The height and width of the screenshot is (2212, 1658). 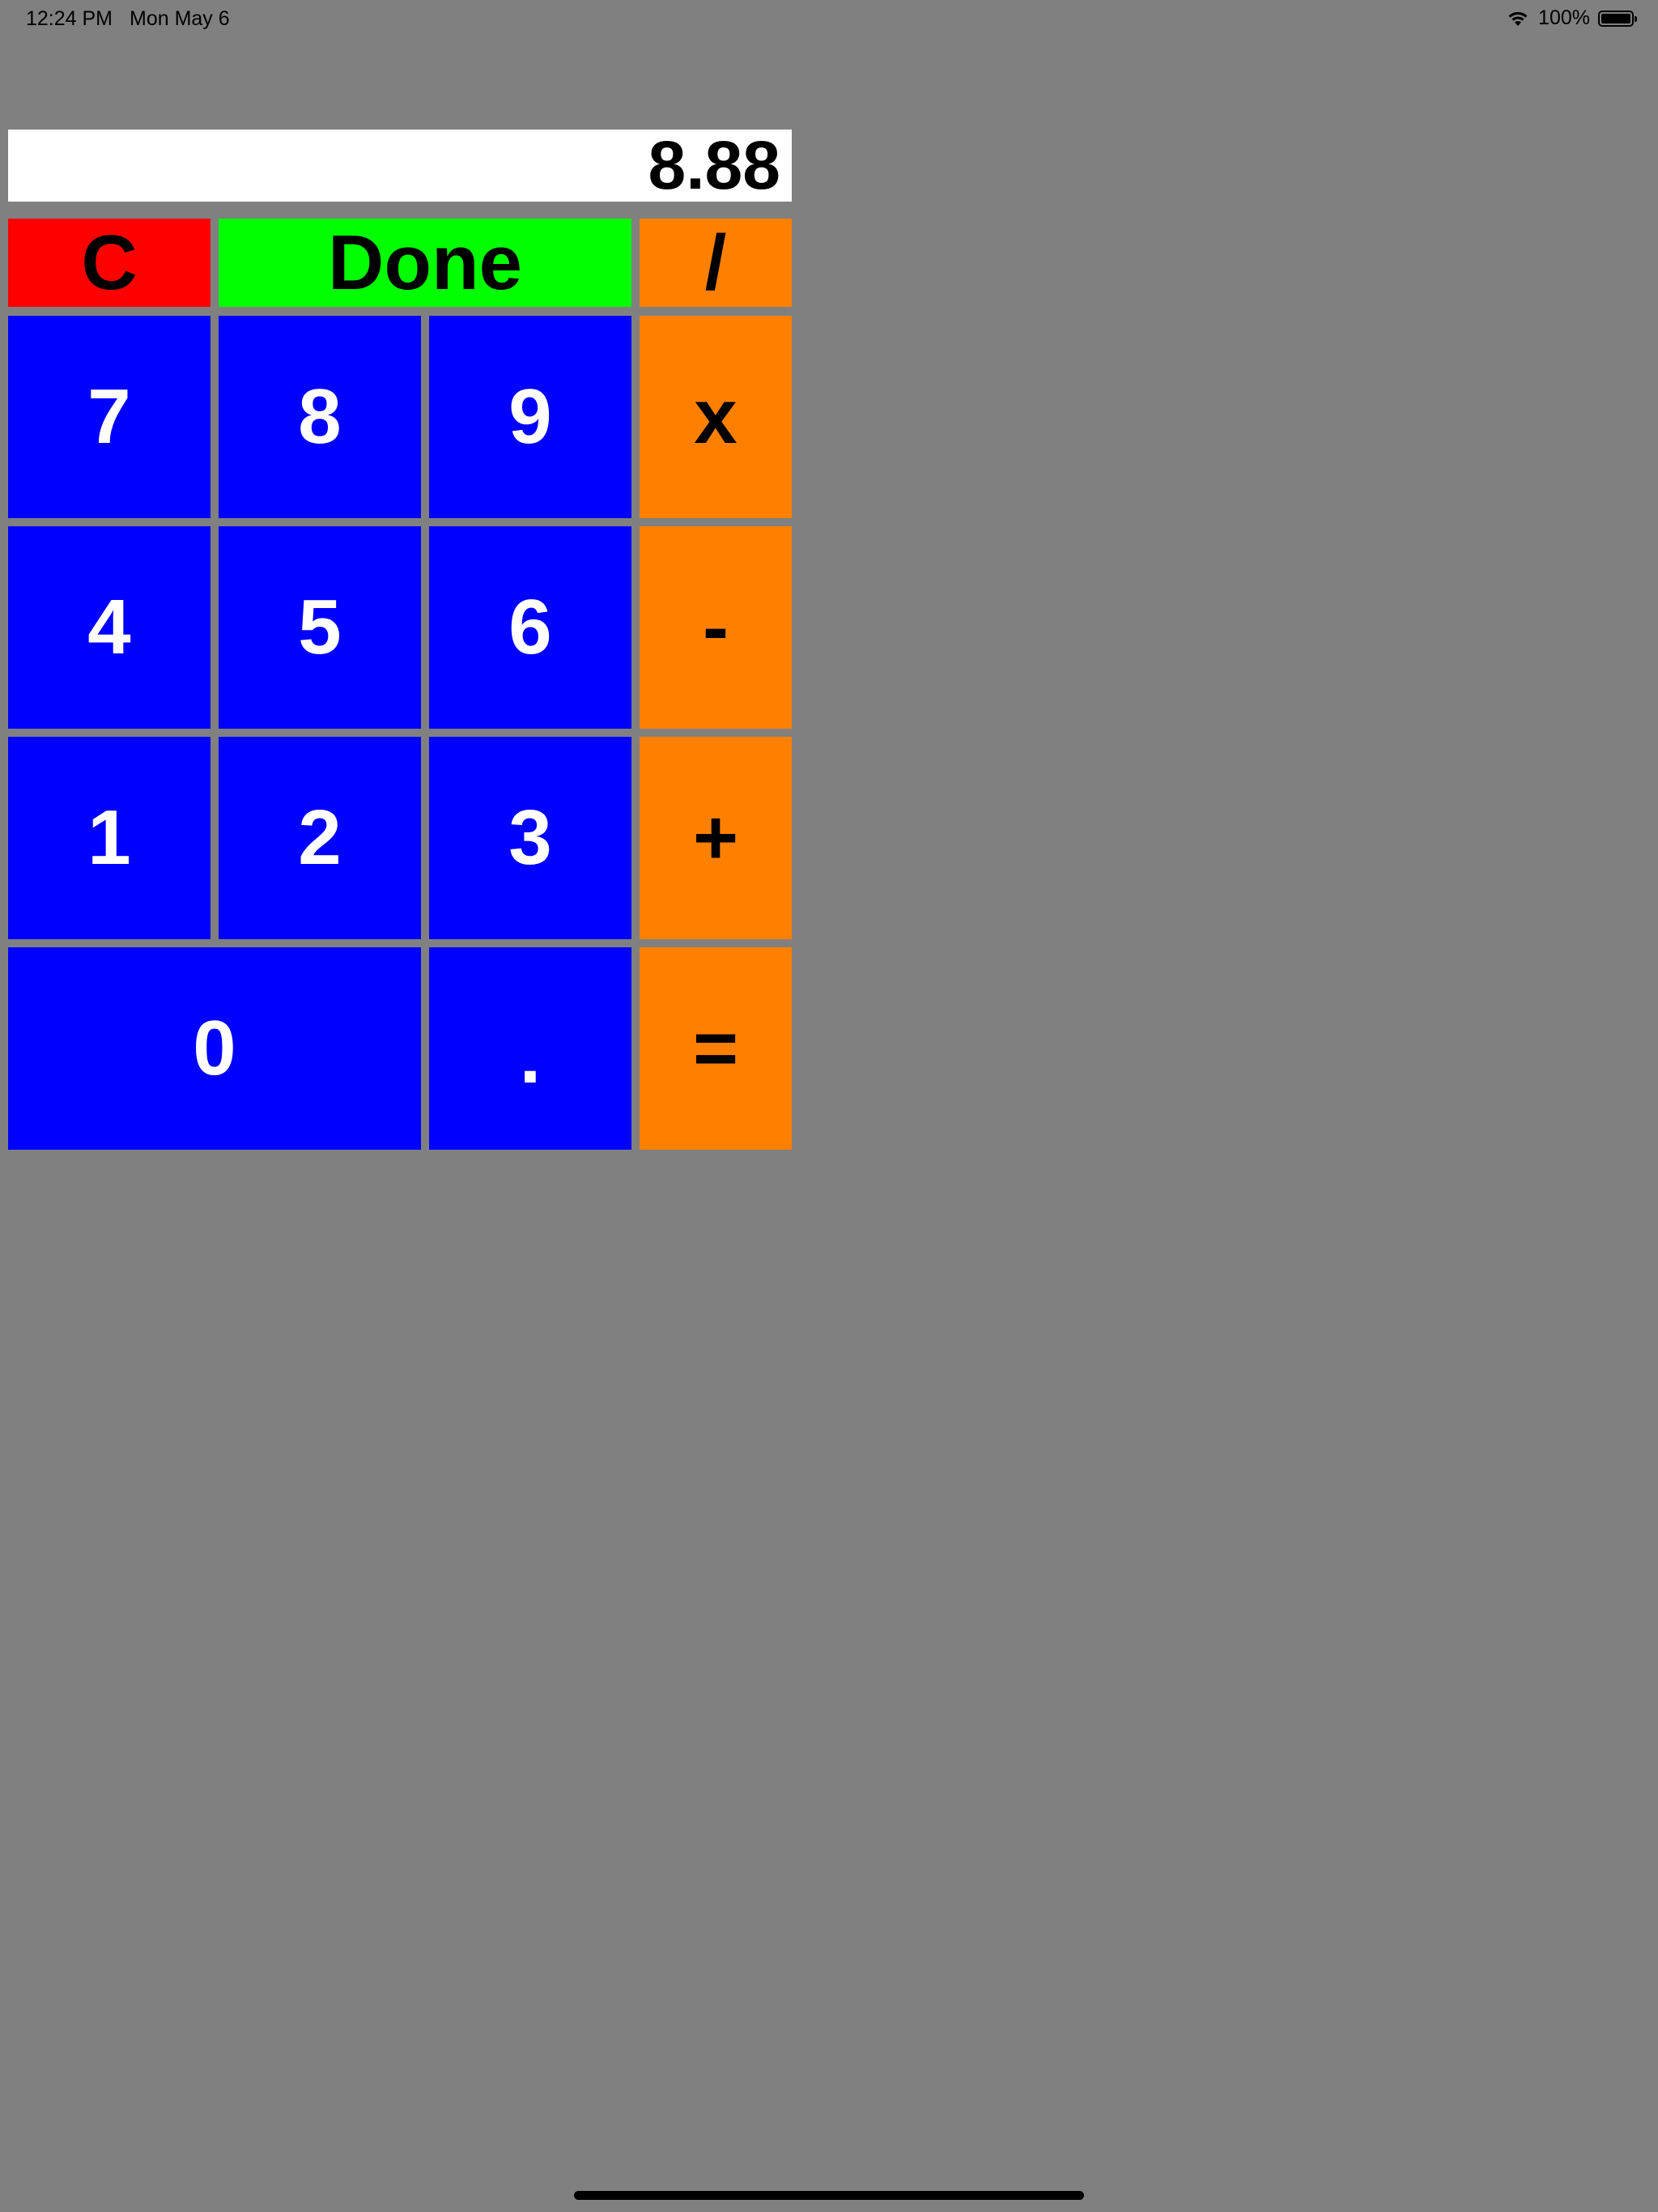 I want to click on digit-0-button: 0, so click(x=214, y=1048).